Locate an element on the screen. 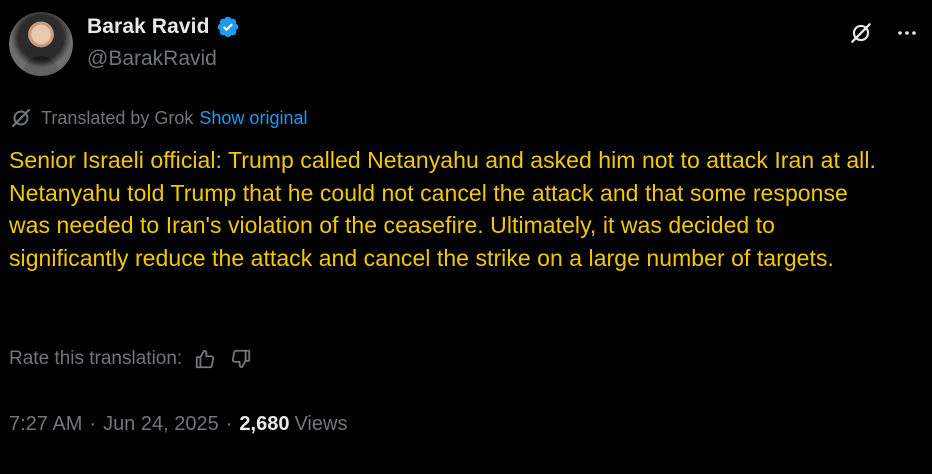 The height and width of the screenshot is (474, 932). author-names: Barak Ravid @BarakRavid is located at coordinates (163, 42).